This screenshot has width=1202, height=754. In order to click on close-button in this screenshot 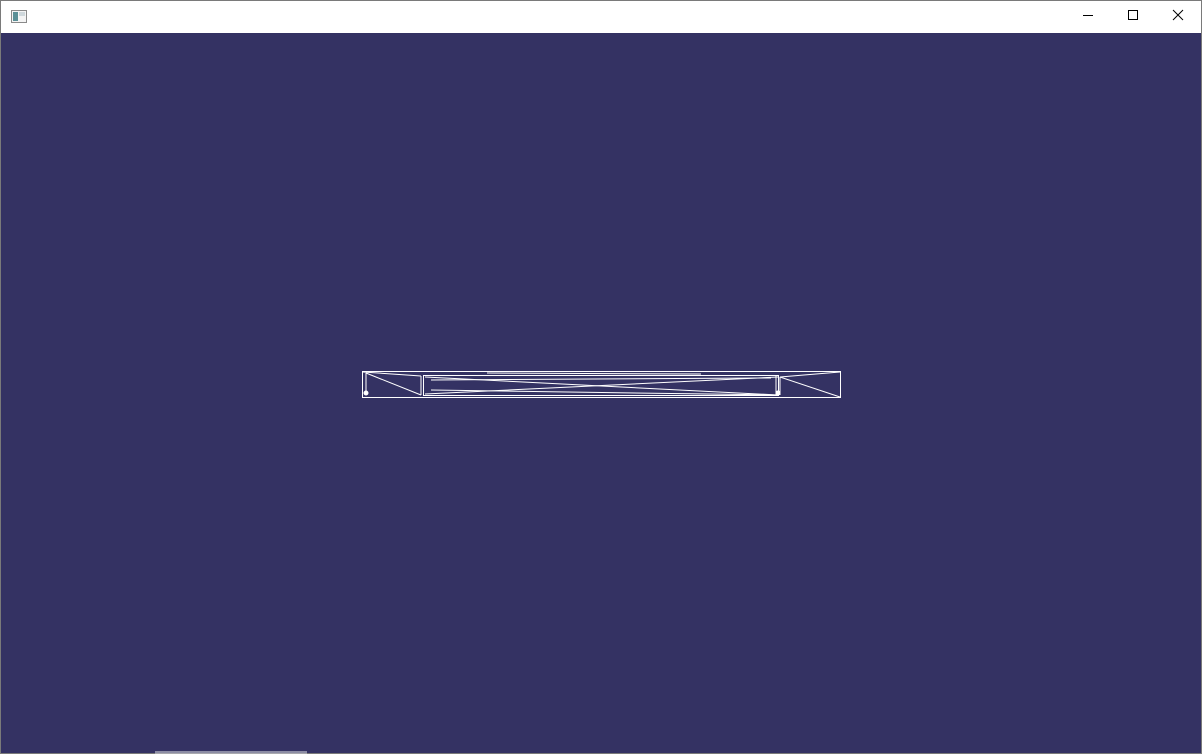, I will do `click(1178, 17)`.